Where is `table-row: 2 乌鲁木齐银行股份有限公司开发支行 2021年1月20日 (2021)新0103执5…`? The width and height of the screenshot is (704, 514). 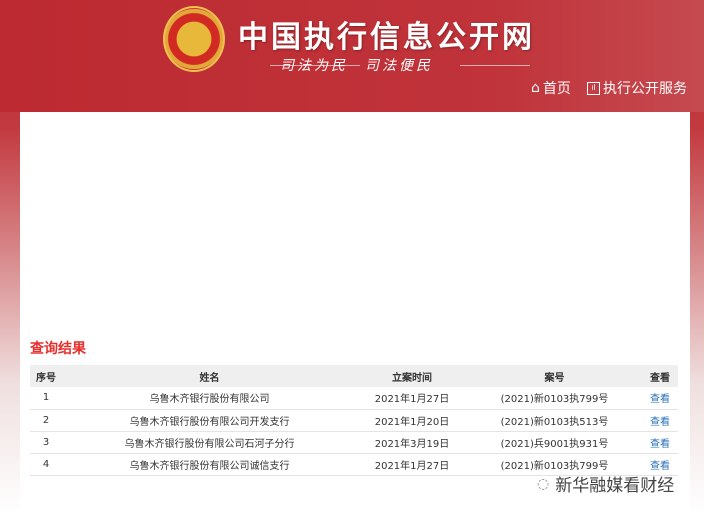 table-row: 2 乌鲁木齐银行股份有限公司开发支行 2021年1月20日 (2021)新0103执5… is located at coordinates (354, 420).